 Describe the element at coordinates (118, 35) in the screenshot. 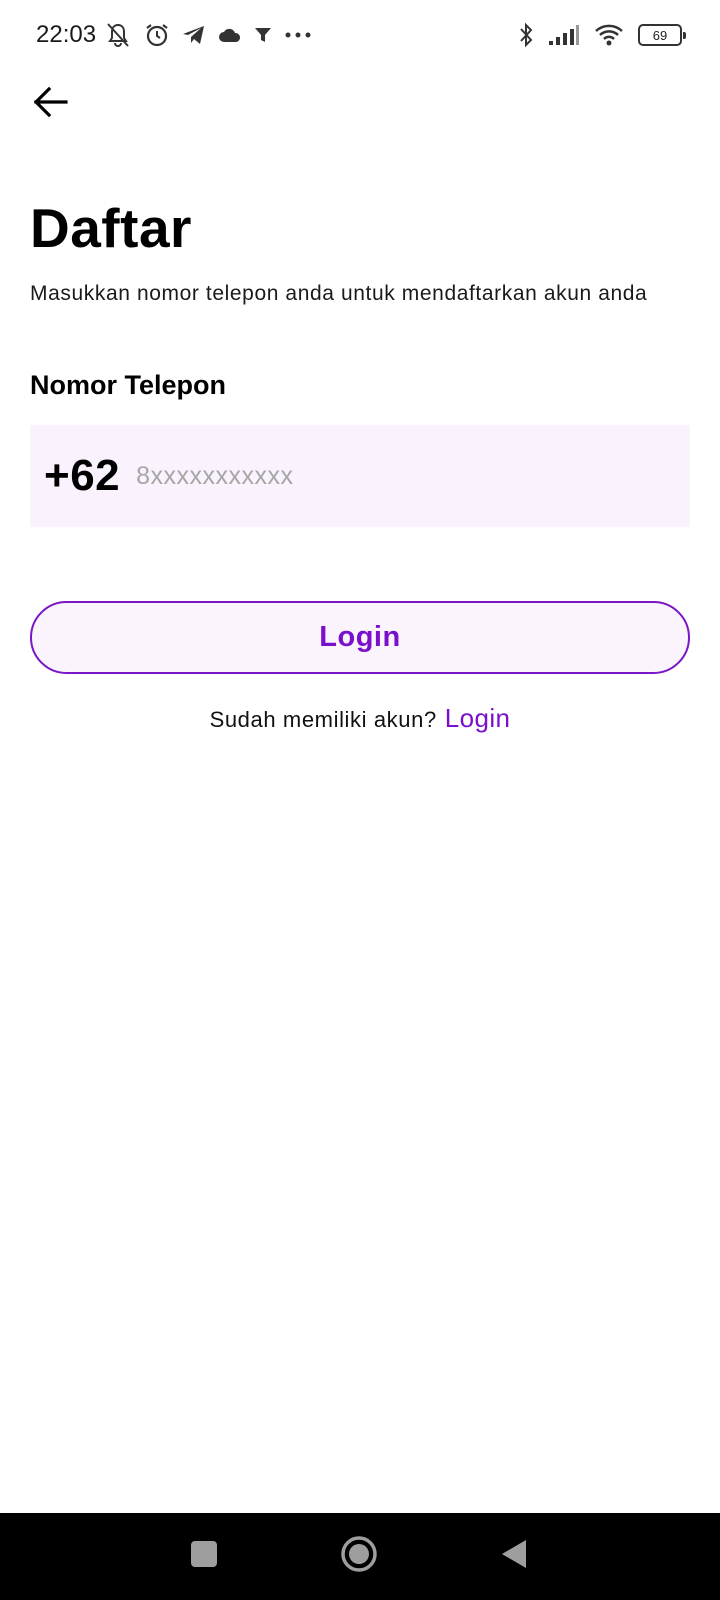

I see `mute-icon` at that location.